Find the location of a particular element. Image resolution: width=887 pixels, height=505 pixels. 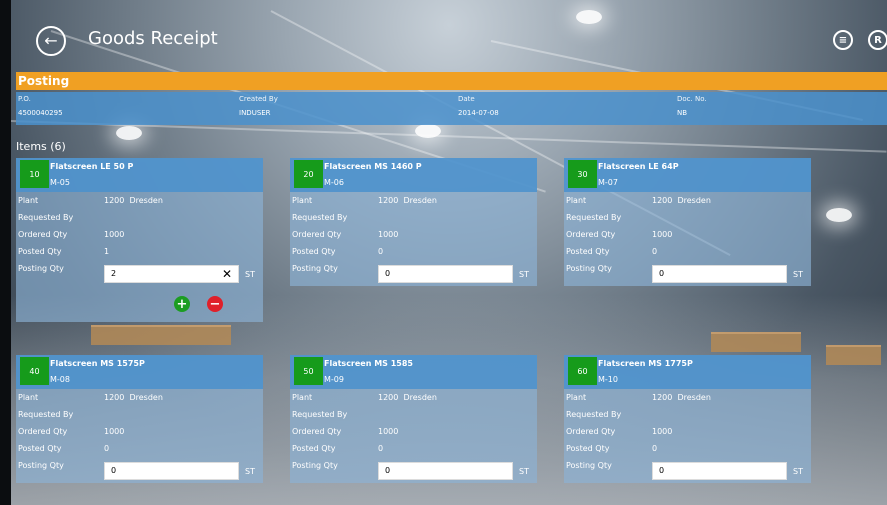

created-label: Created By is located at coordinates (258, 99).